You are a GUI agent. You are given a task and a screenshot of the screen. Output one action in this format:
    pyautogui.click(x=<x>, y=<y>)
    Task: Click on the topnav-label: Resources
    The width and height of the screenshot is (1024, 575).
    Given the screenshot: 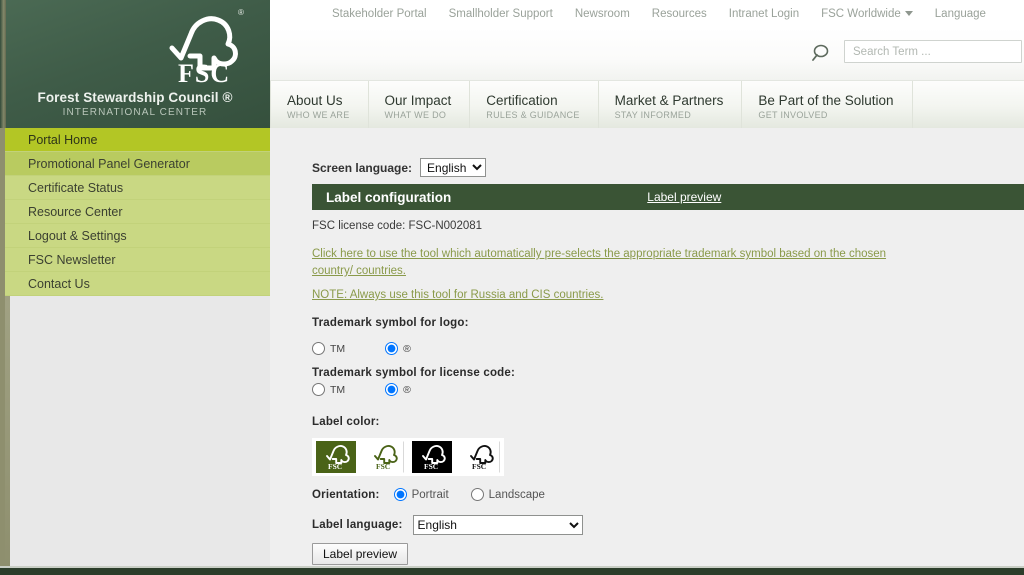 What is the action you would take?
    pyautogui.click(x=679, y=14)
    